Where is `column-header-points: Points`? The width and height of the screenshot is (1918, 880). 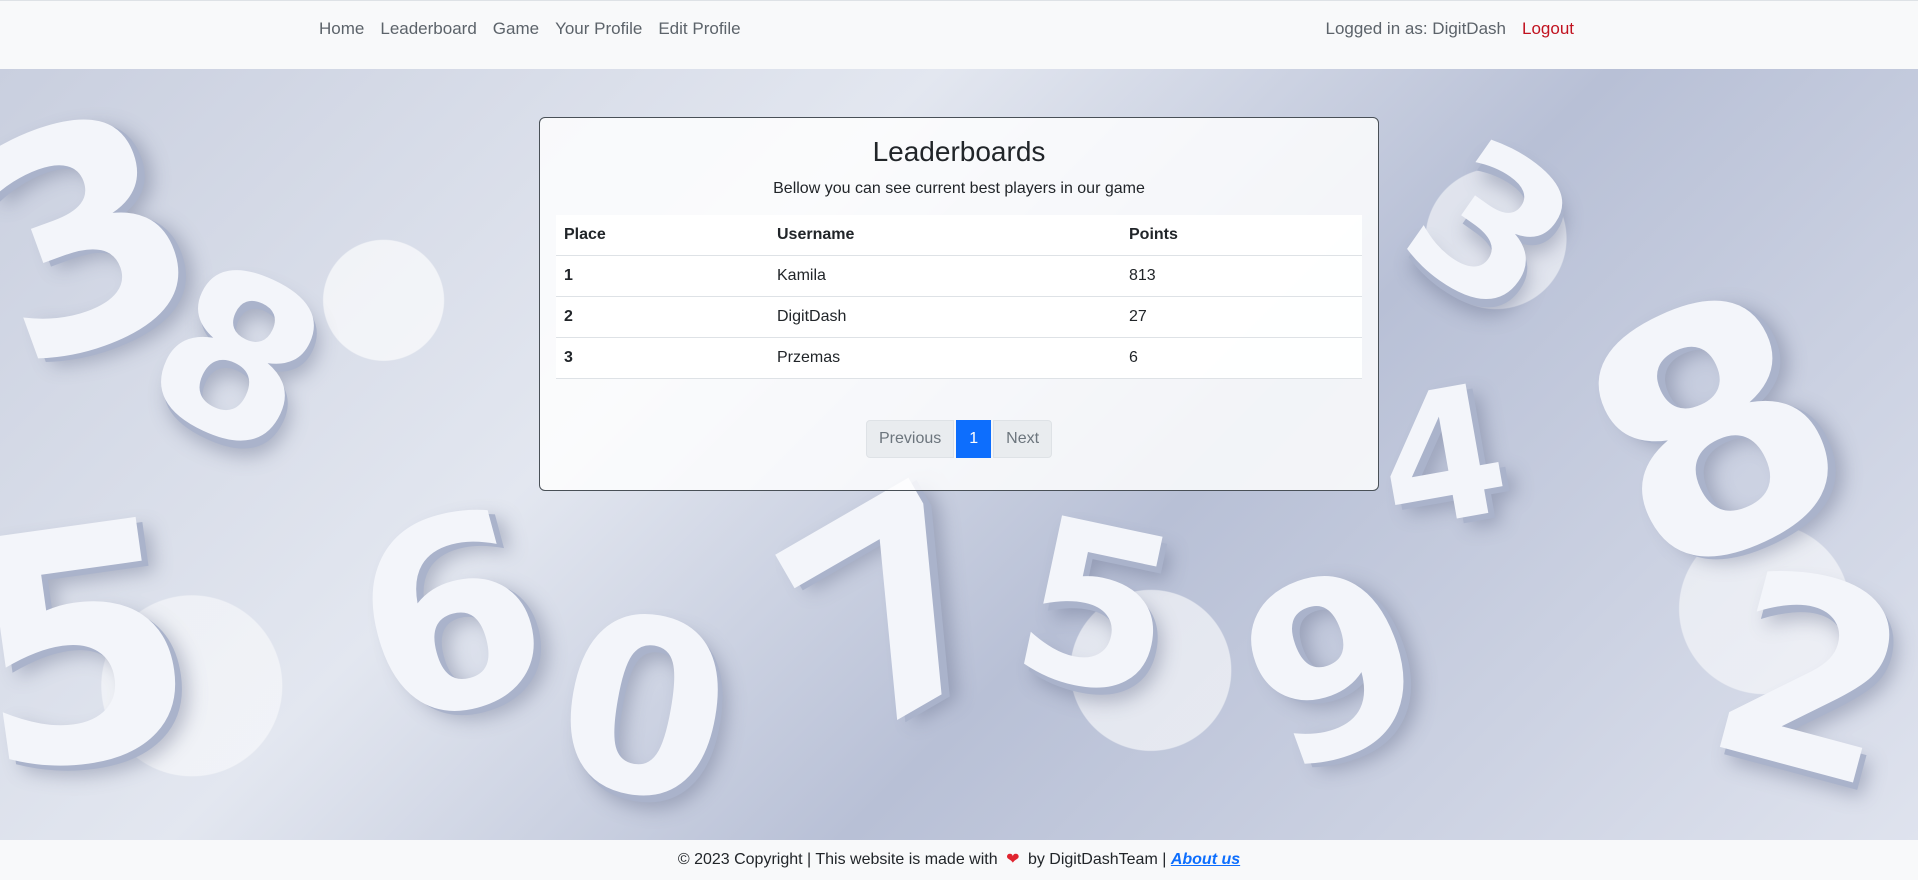
column-header-points: Points is located at coordinates (1241, 235).